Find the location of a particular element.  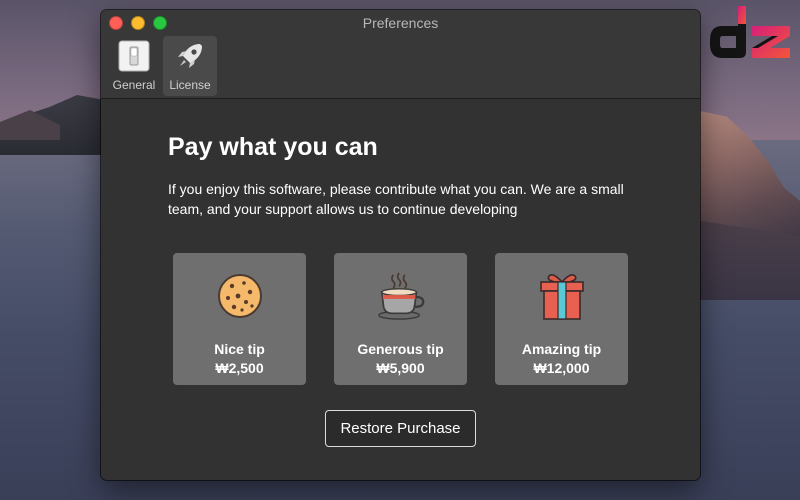

page-title: Pay what you can is located at coordinates (273, 147).